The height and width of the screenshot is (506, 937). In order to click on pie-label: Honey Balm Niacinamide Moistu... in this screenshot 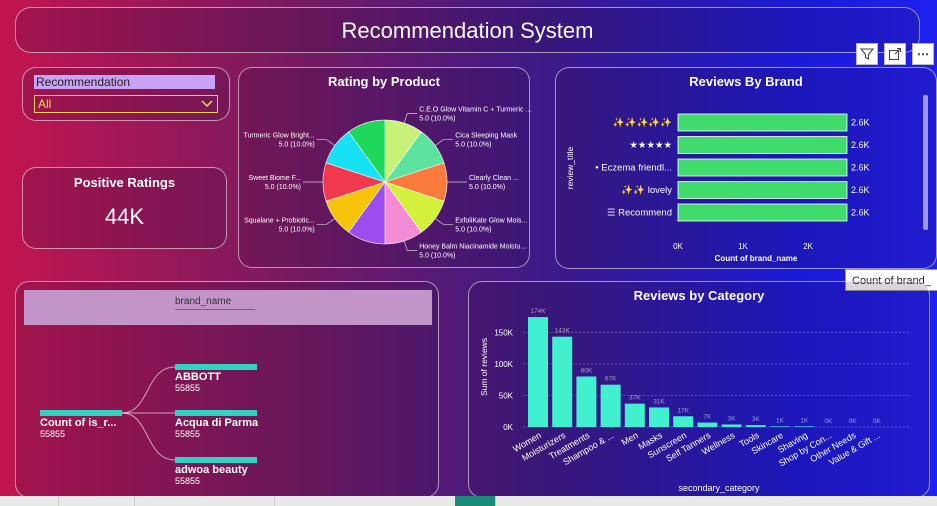, I will do `click(472, 246)`.